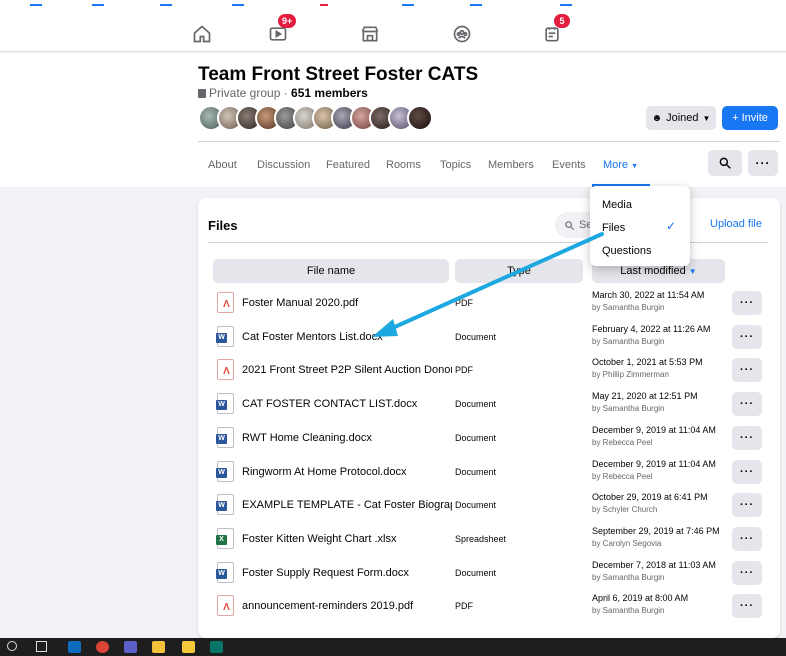  I want to click on tab-more: More ▼, so click(620, 165).